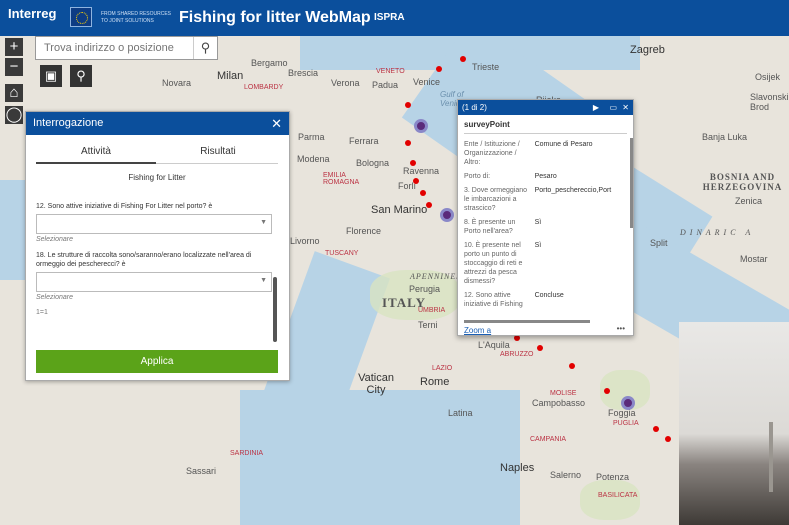 Image resolution: width=789 pixels, height=525 pixels. What do you see at coordinates (51, 76) in the screenshot?
I see `layer-list-button: ▣` at bounding box center [51, 76].